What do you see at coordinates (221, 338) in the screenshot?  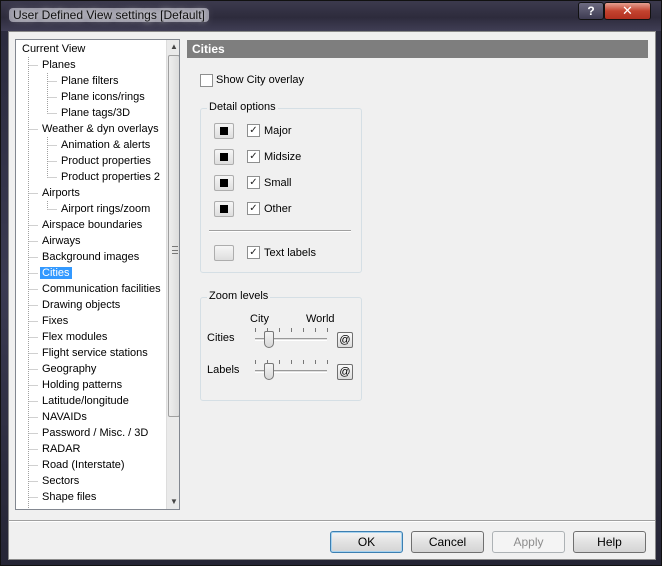 I see `zoom-slider-label: Cities` at bounding box center [221, 338].